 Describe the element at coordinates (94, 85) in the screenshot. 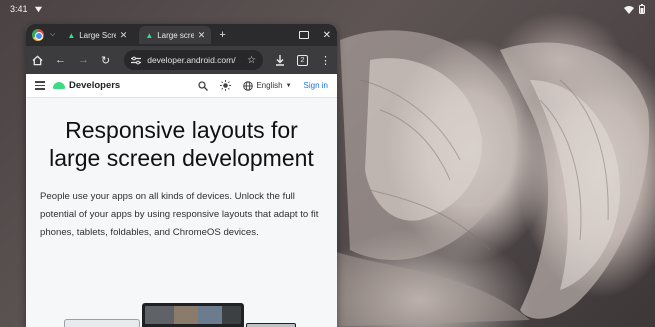

I see `site-brand: Developers` at that location.